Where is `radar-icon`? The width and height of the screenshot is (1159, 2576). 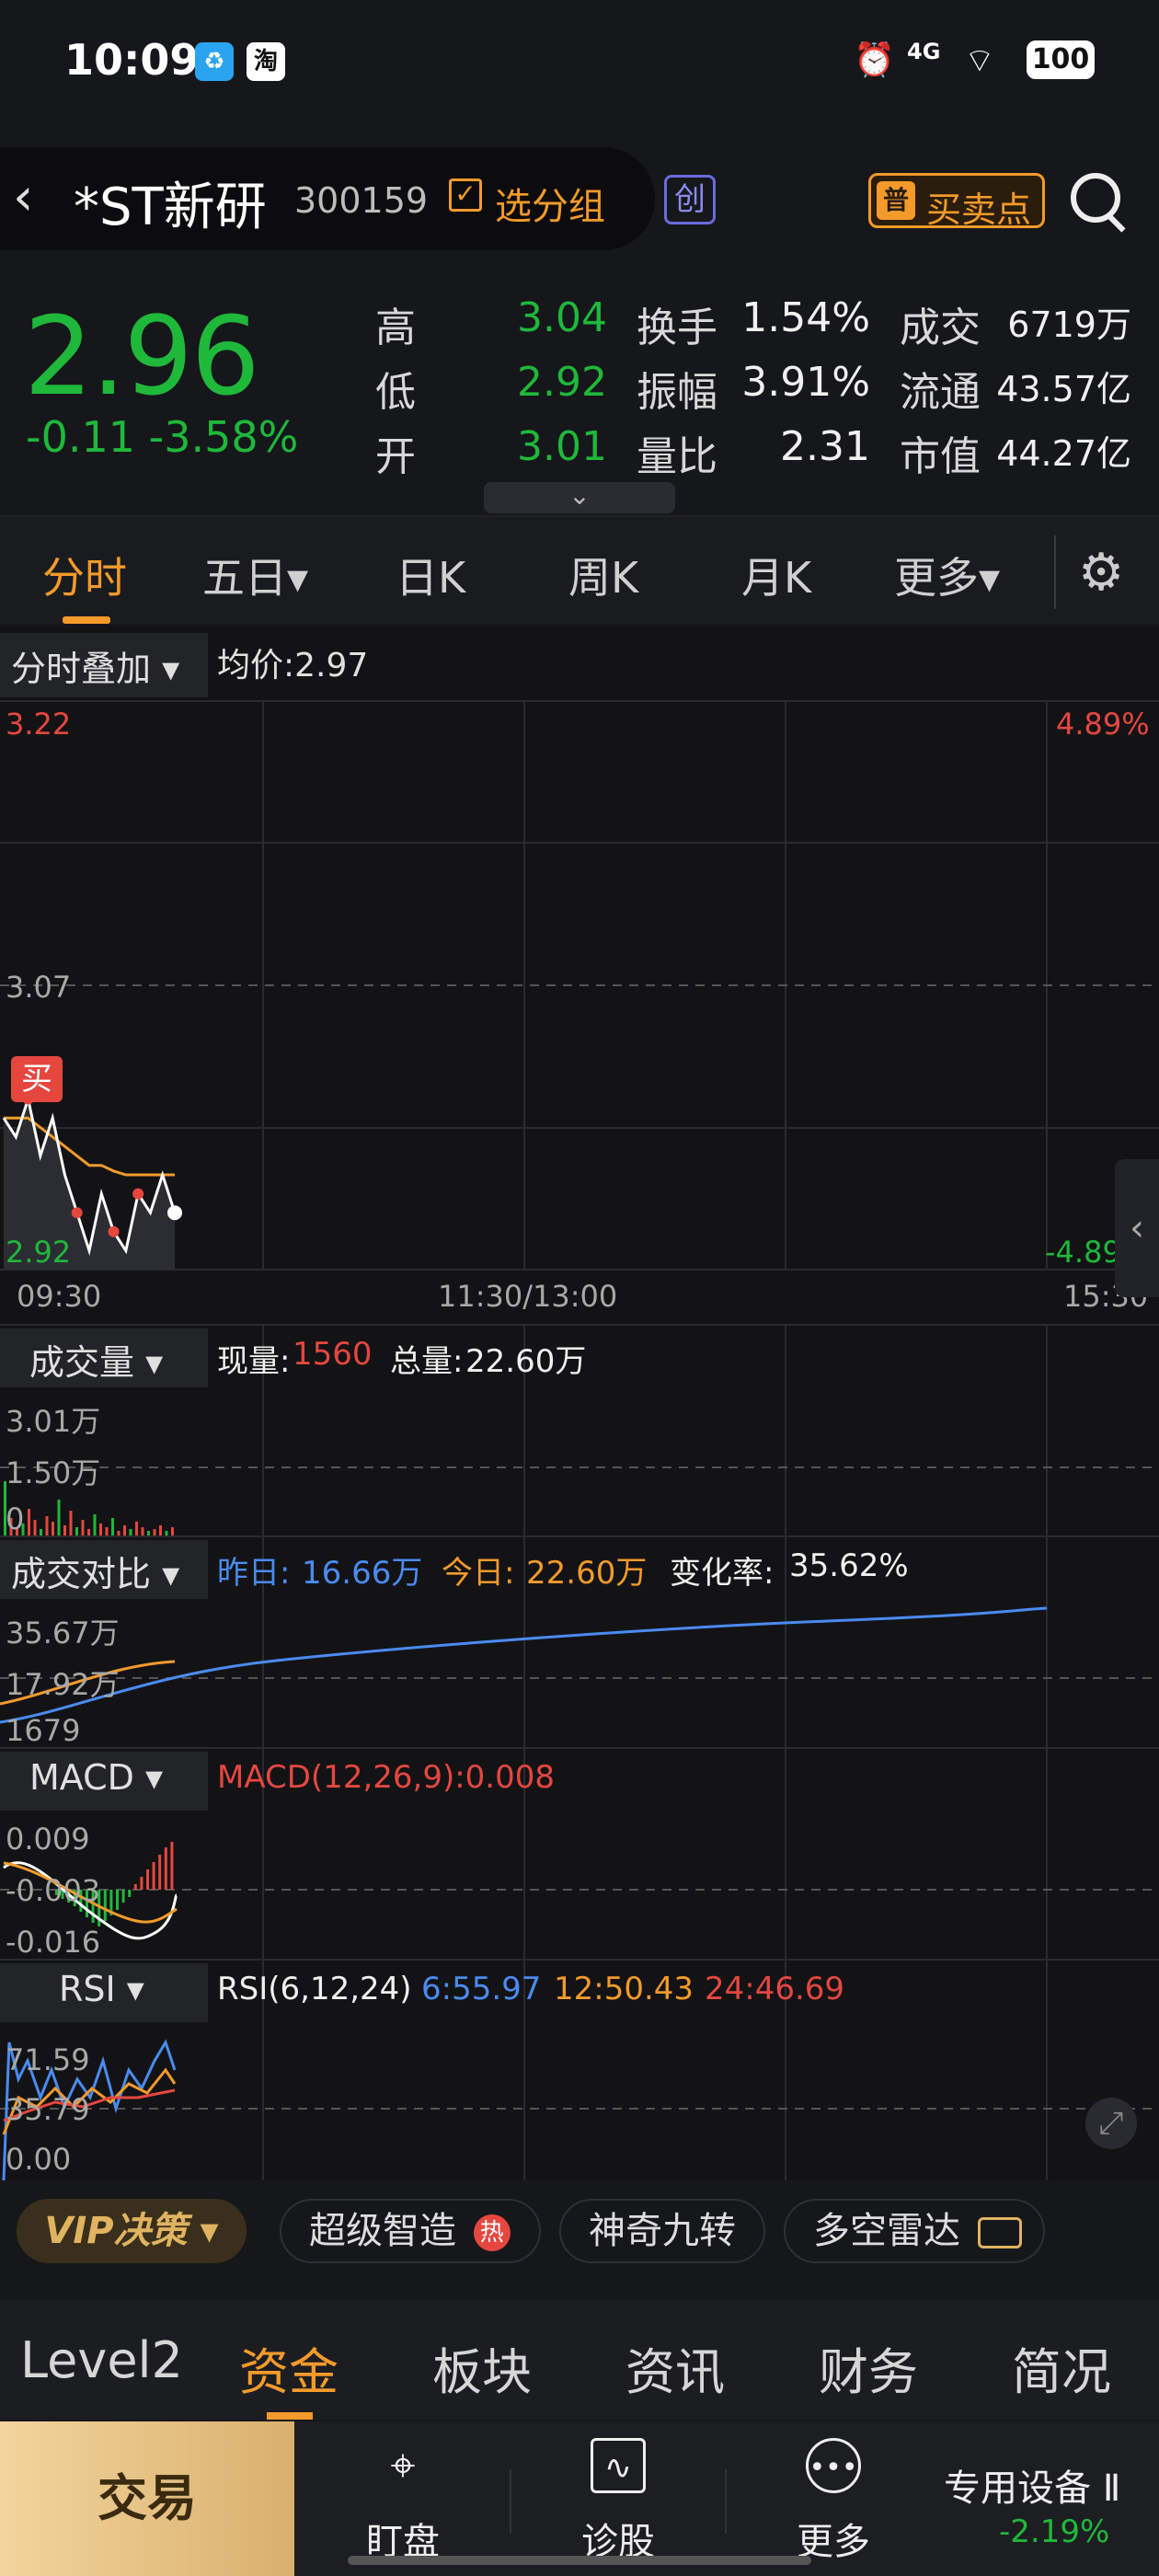
radar-icon is located at coordinates (999, 2232).